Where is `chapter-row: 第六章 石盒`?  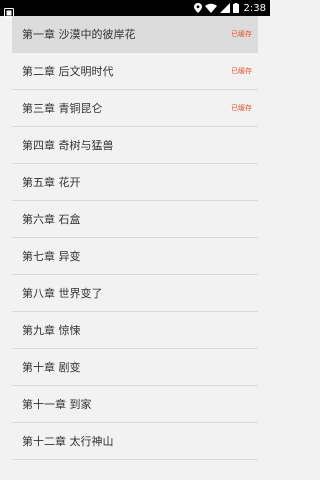
chapter-row: 第六章 石盒 is located at coordinates (135, 219).